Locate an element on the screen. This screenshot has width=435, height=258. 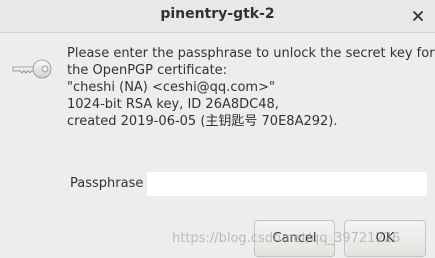
titlebar: pinentry-gtk-2 is located at coordinates (217, 16).